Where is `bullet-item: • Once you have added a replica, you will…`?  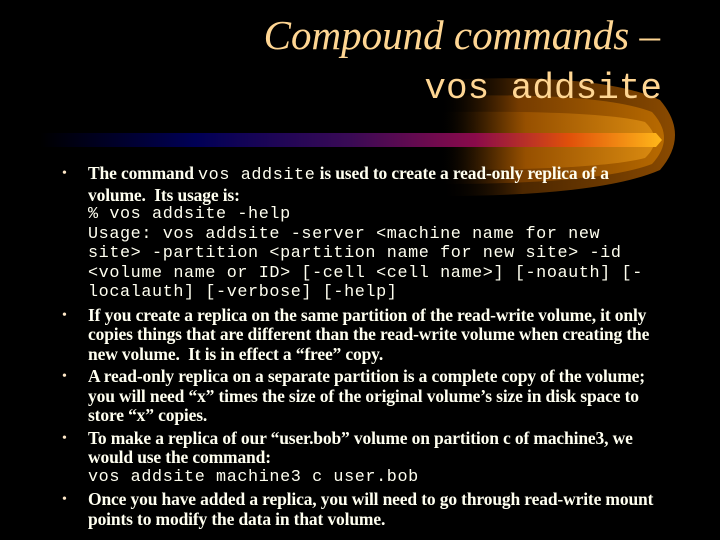
bullet-item: • Once you have added a replica, you will… is located at coordinates (360, 509).